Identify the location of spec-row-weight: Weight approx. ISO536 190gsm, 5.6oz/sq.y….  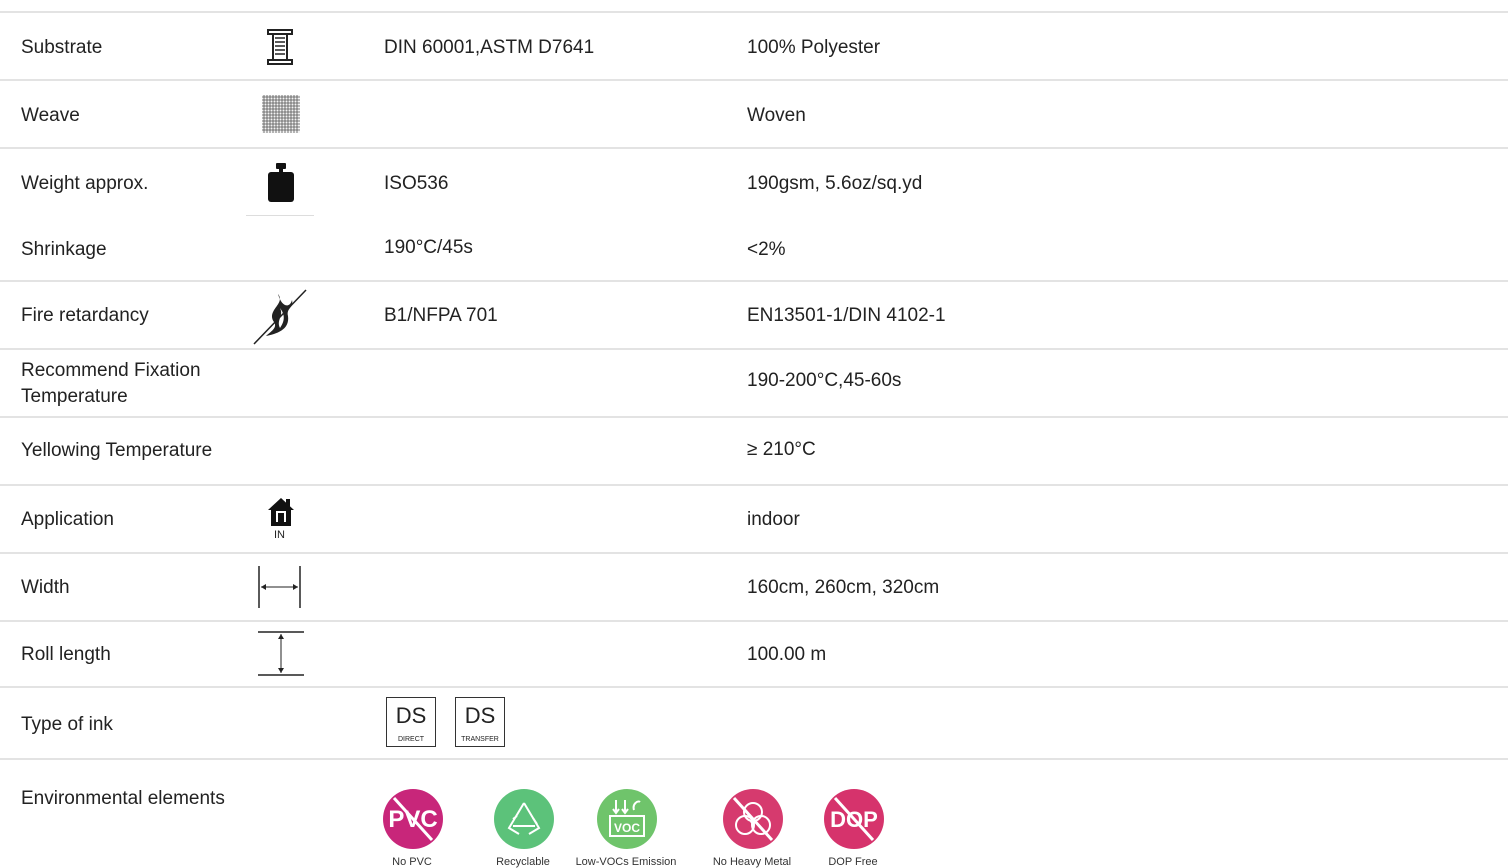
(754, 183).